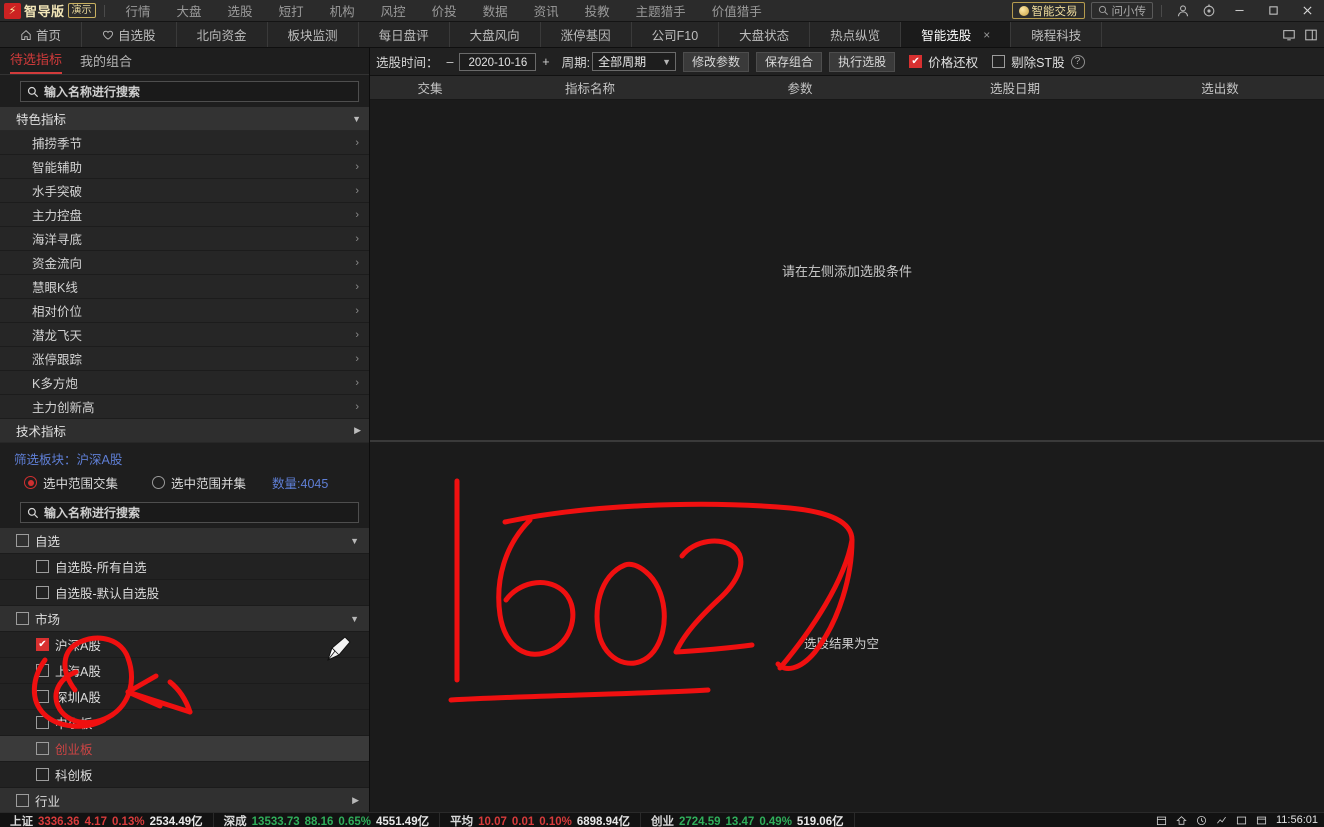 This screenshot has width=1324, height=827. What do you see at coordinates (184, 311) in the screenshot?
I see `indicator-item-7: 相对价位 ›` at bounding box center [184, 311].